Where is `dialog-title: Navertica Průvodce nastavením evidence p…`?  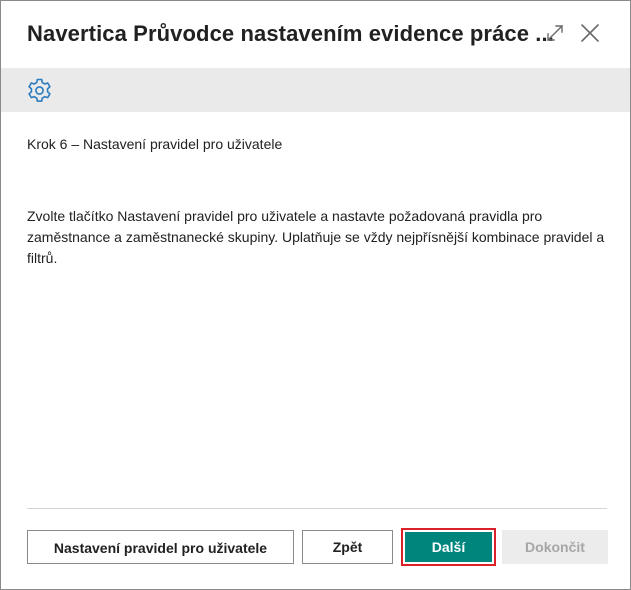
dialog-title: Navertica Průvodce nastavením evidence p… is located at coordinates (290, 33).